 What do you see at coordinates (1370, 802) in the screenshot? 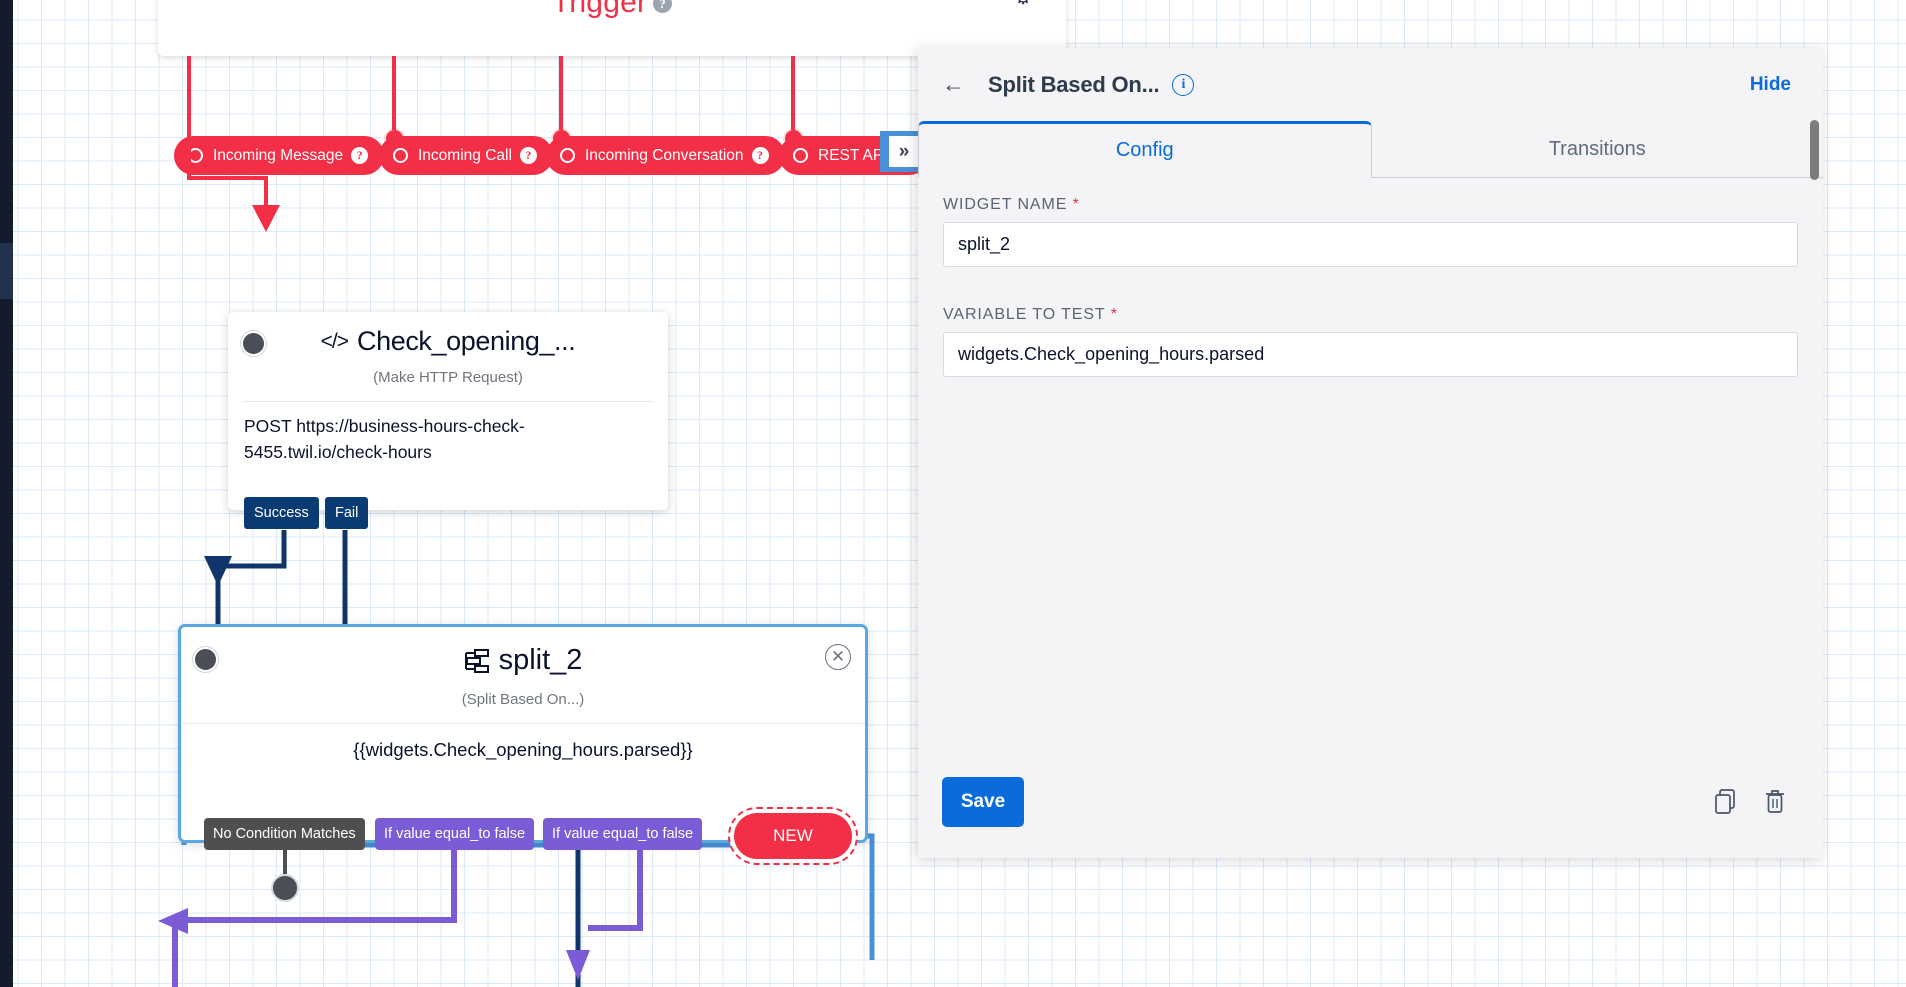
I see `panel-footer: Save` at bounding box center [1370, 802].